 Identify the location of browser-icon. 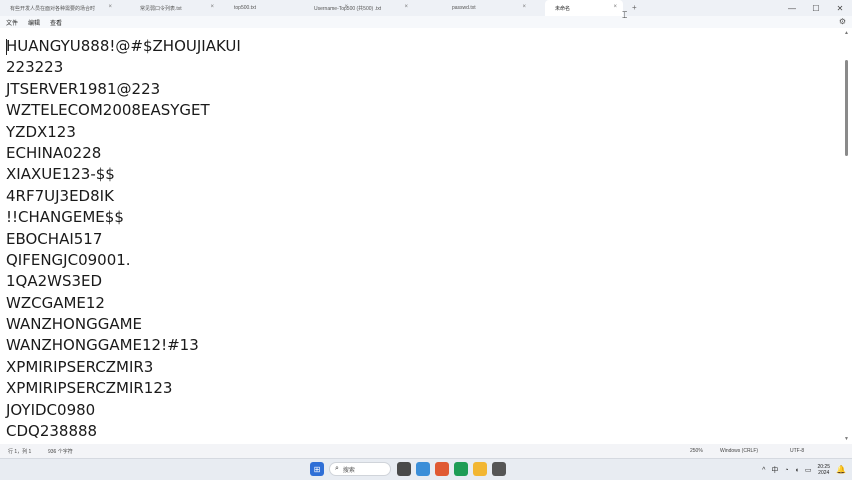
(461, 469).